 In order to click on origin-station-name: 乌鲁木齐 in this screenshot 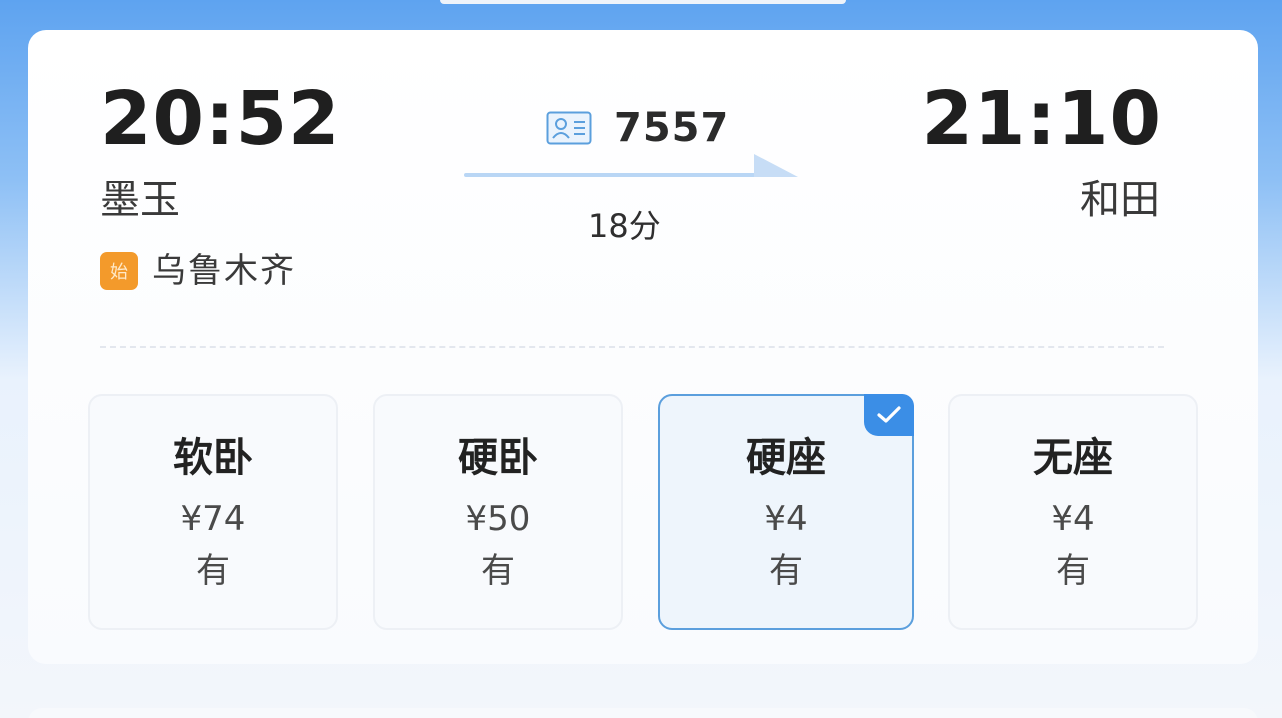, I will do `click(224, 271)`.